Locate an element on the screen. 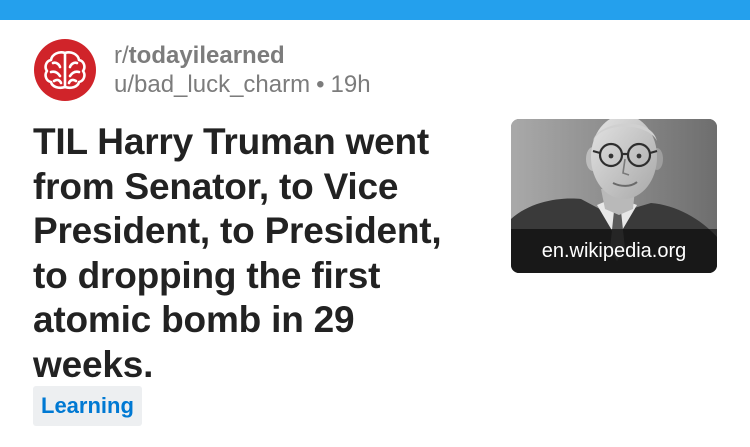  post-meta: r/todayilearned u/bad_luck_charm • 19h is located at coordinates (242, 70).